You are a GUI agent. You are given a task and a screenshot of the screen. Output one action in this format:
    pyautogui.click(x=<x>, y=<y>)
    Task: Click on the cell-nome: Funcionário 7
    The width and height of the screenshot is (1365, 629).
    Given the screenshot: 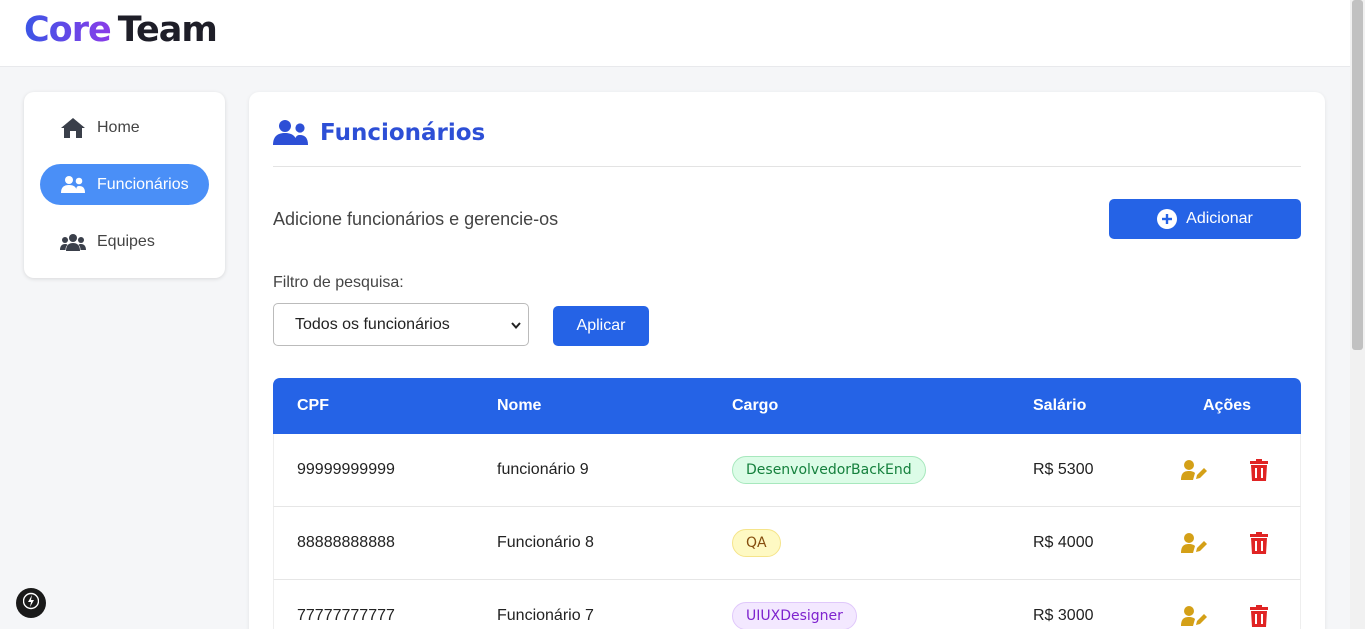 What is the action you would take?
    pyautogui.click(x=545, y=615)
    